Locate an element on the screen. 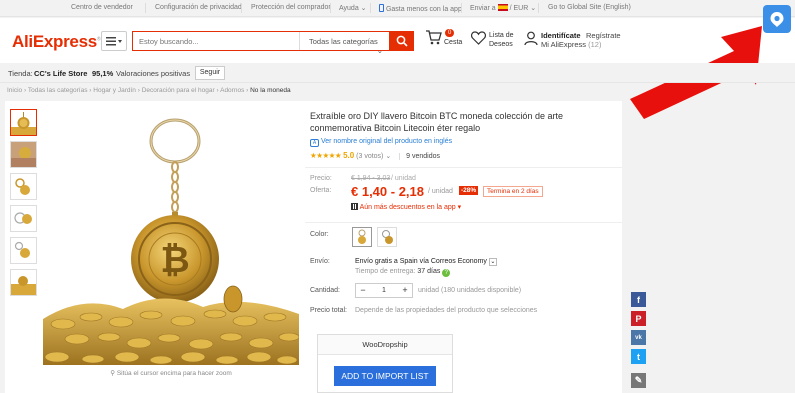  privacy-settings-link: Configuración de privacidad is located at coordinates (198, 7).